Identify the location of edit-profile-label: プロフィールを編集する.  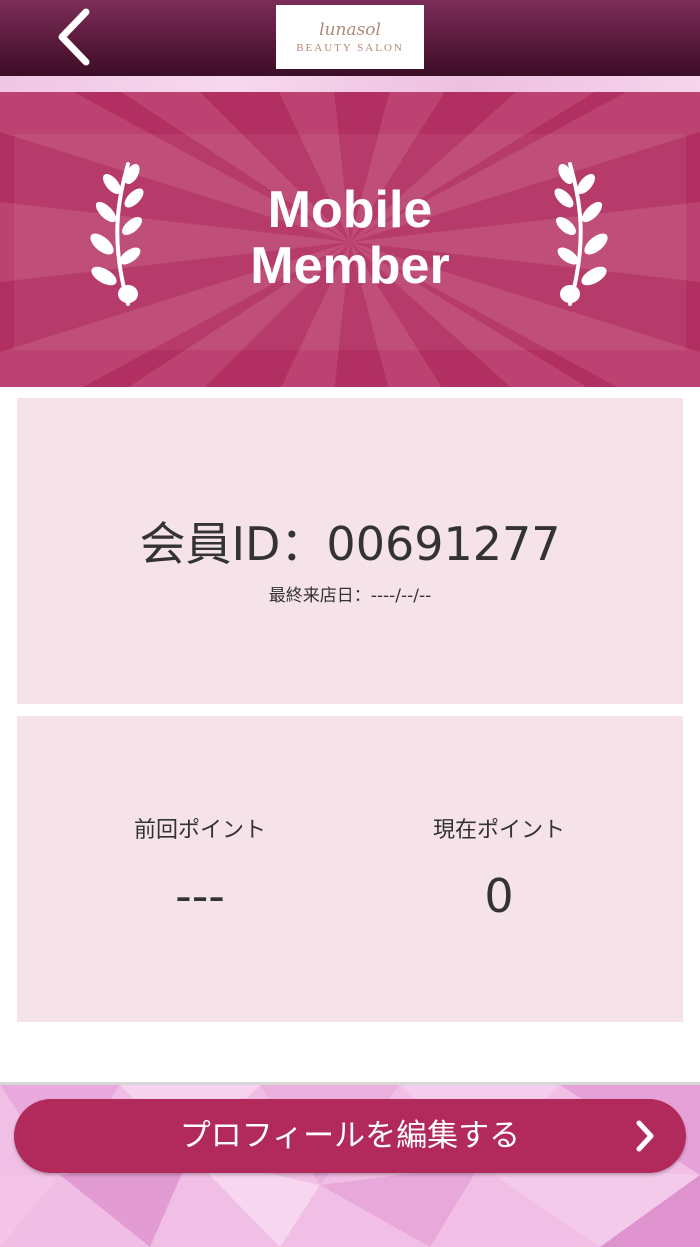
(350, 1136).